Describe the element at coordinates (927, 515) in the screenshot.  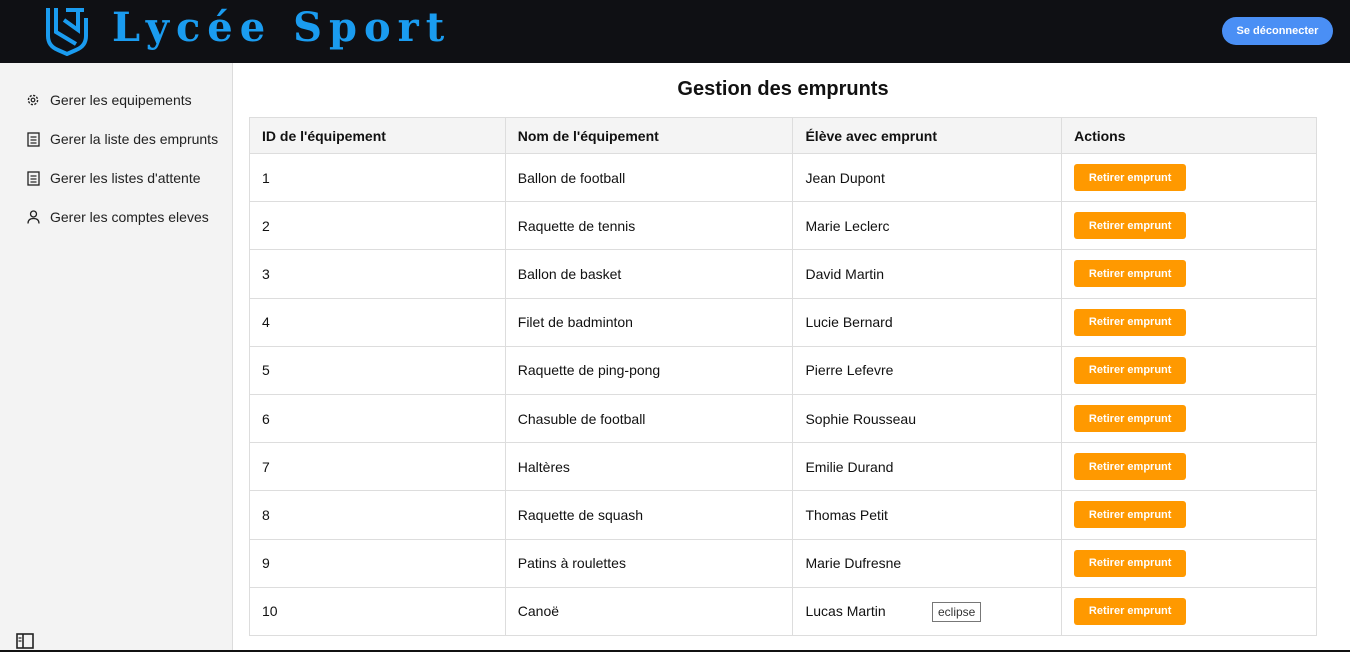
I see `cell-student: Thomas Petit` at that location.